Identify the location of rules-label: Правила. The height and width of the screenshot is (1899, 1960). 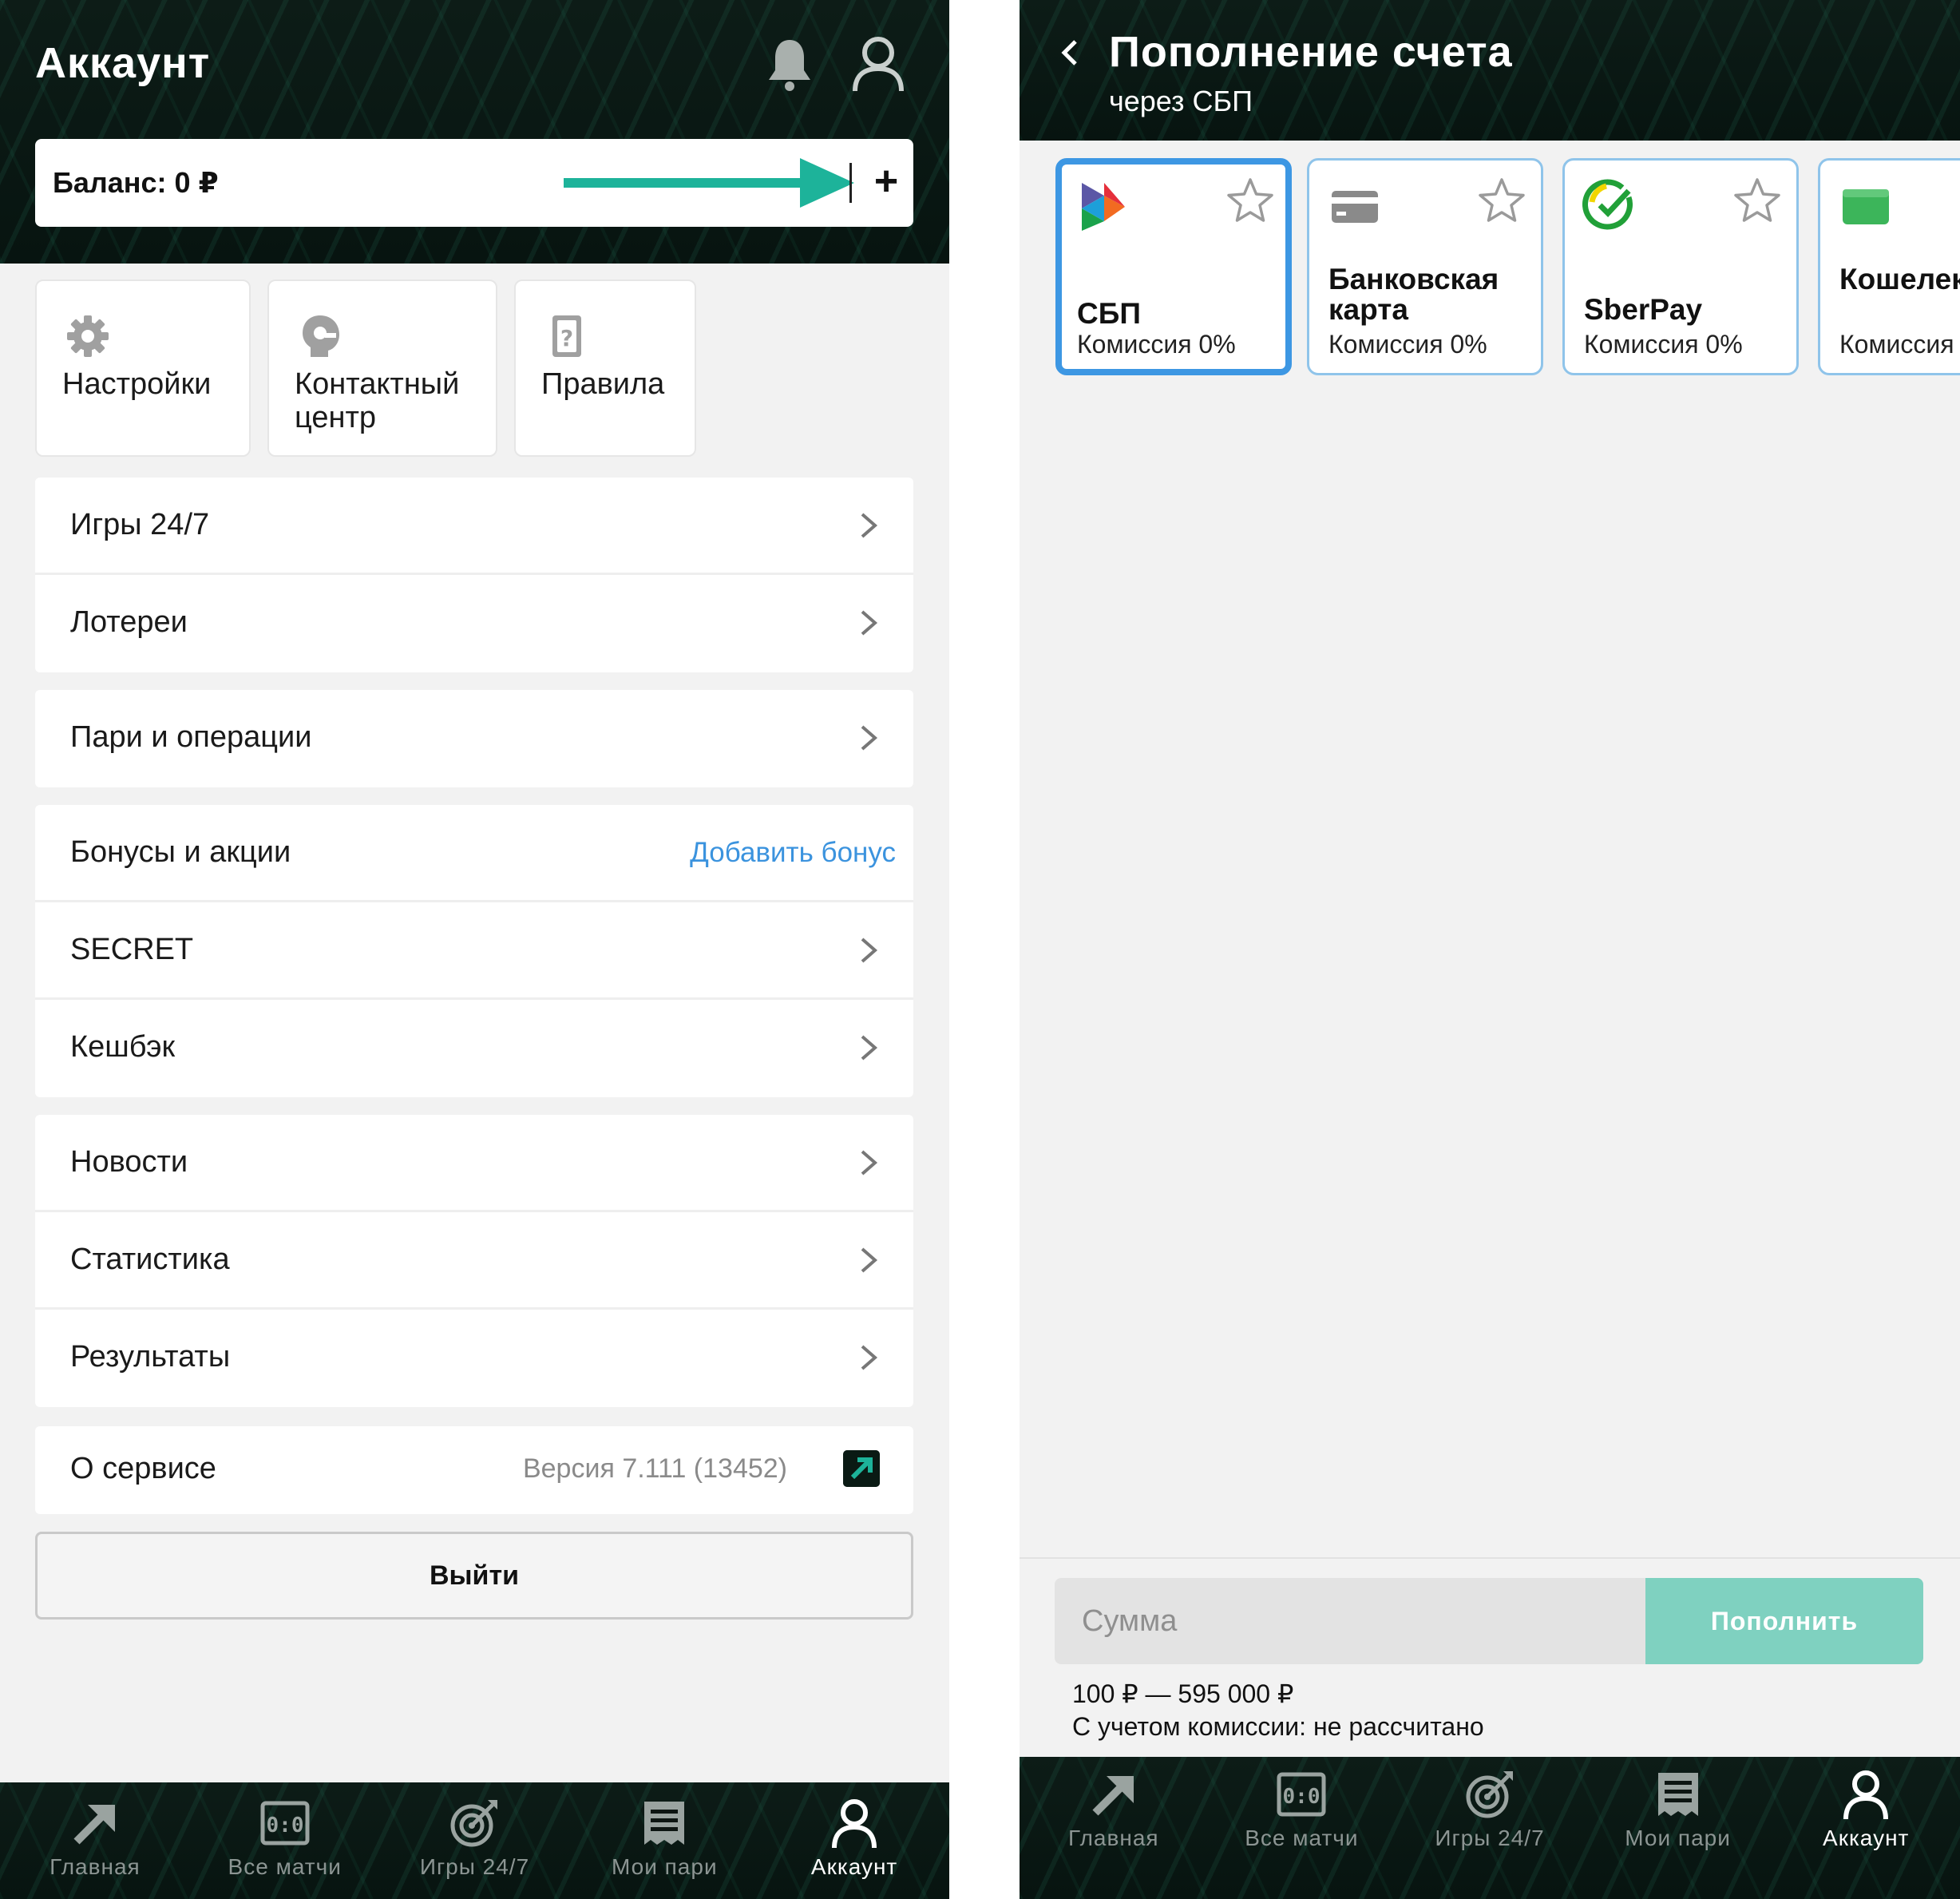
(603, 384).